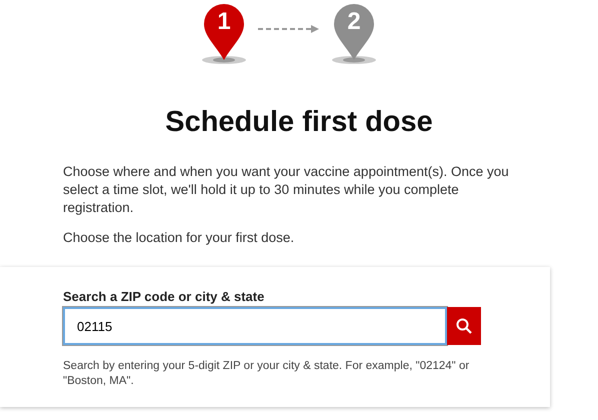 The width and height of the screenshot is (598, 420). What do you see at coordinates (286, 190) in the screenshot?
I see `intro-paragraph: Choose where and when you want your vaccine appointment(s). Once you select a time slot, we'll hold it up to 30 minutes while you complete registration.` at bounding box center [286, 190].